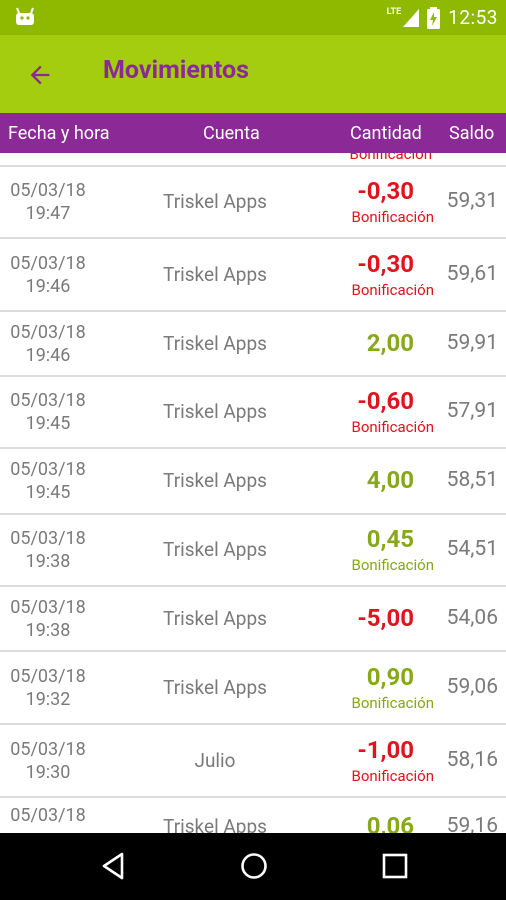 This screenshot has height=900, width=506. Describe the element at coordinates (472, 759) in the screenshot. I see `row-balance: 58,16` at that location.